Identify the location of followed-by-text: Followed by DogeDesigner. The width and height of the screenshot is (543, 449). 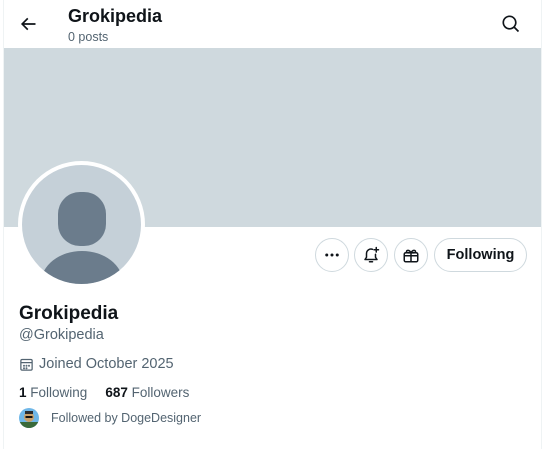
(126, 418).